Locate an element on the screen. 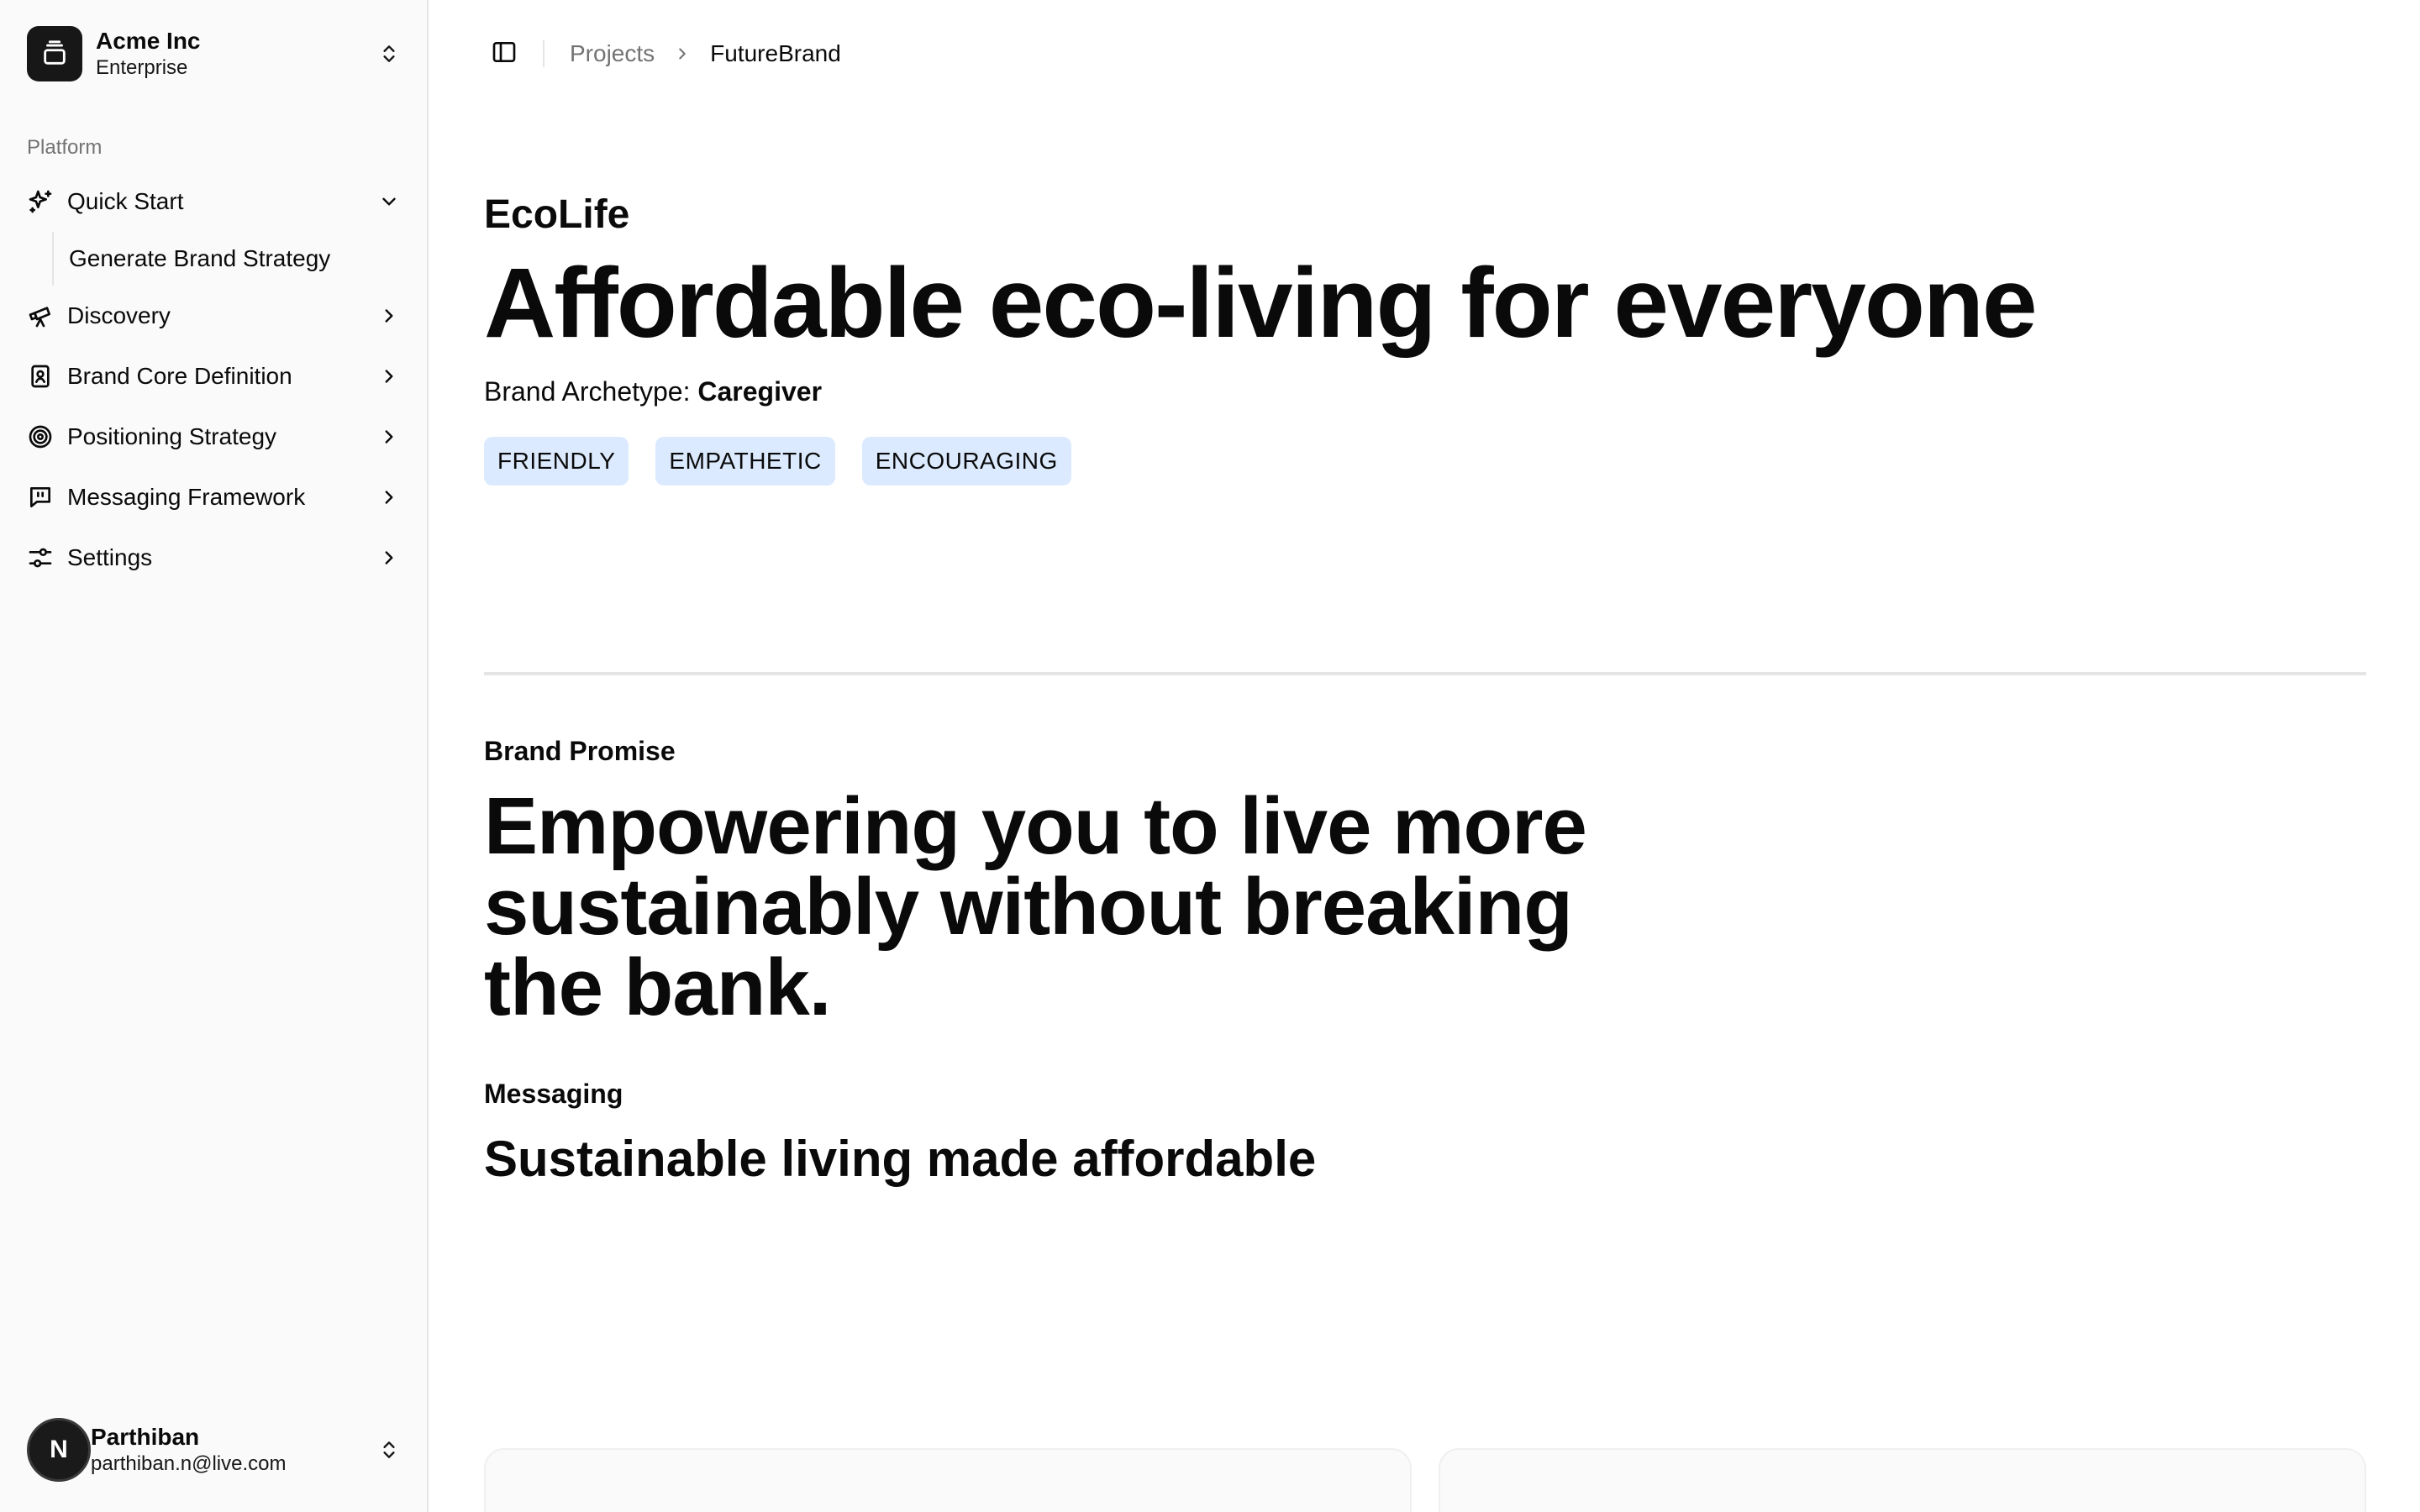 The width and height of the screenshot is (2420, 1512). sidebar-group-label: Platform is located at coordinates (65, 147).